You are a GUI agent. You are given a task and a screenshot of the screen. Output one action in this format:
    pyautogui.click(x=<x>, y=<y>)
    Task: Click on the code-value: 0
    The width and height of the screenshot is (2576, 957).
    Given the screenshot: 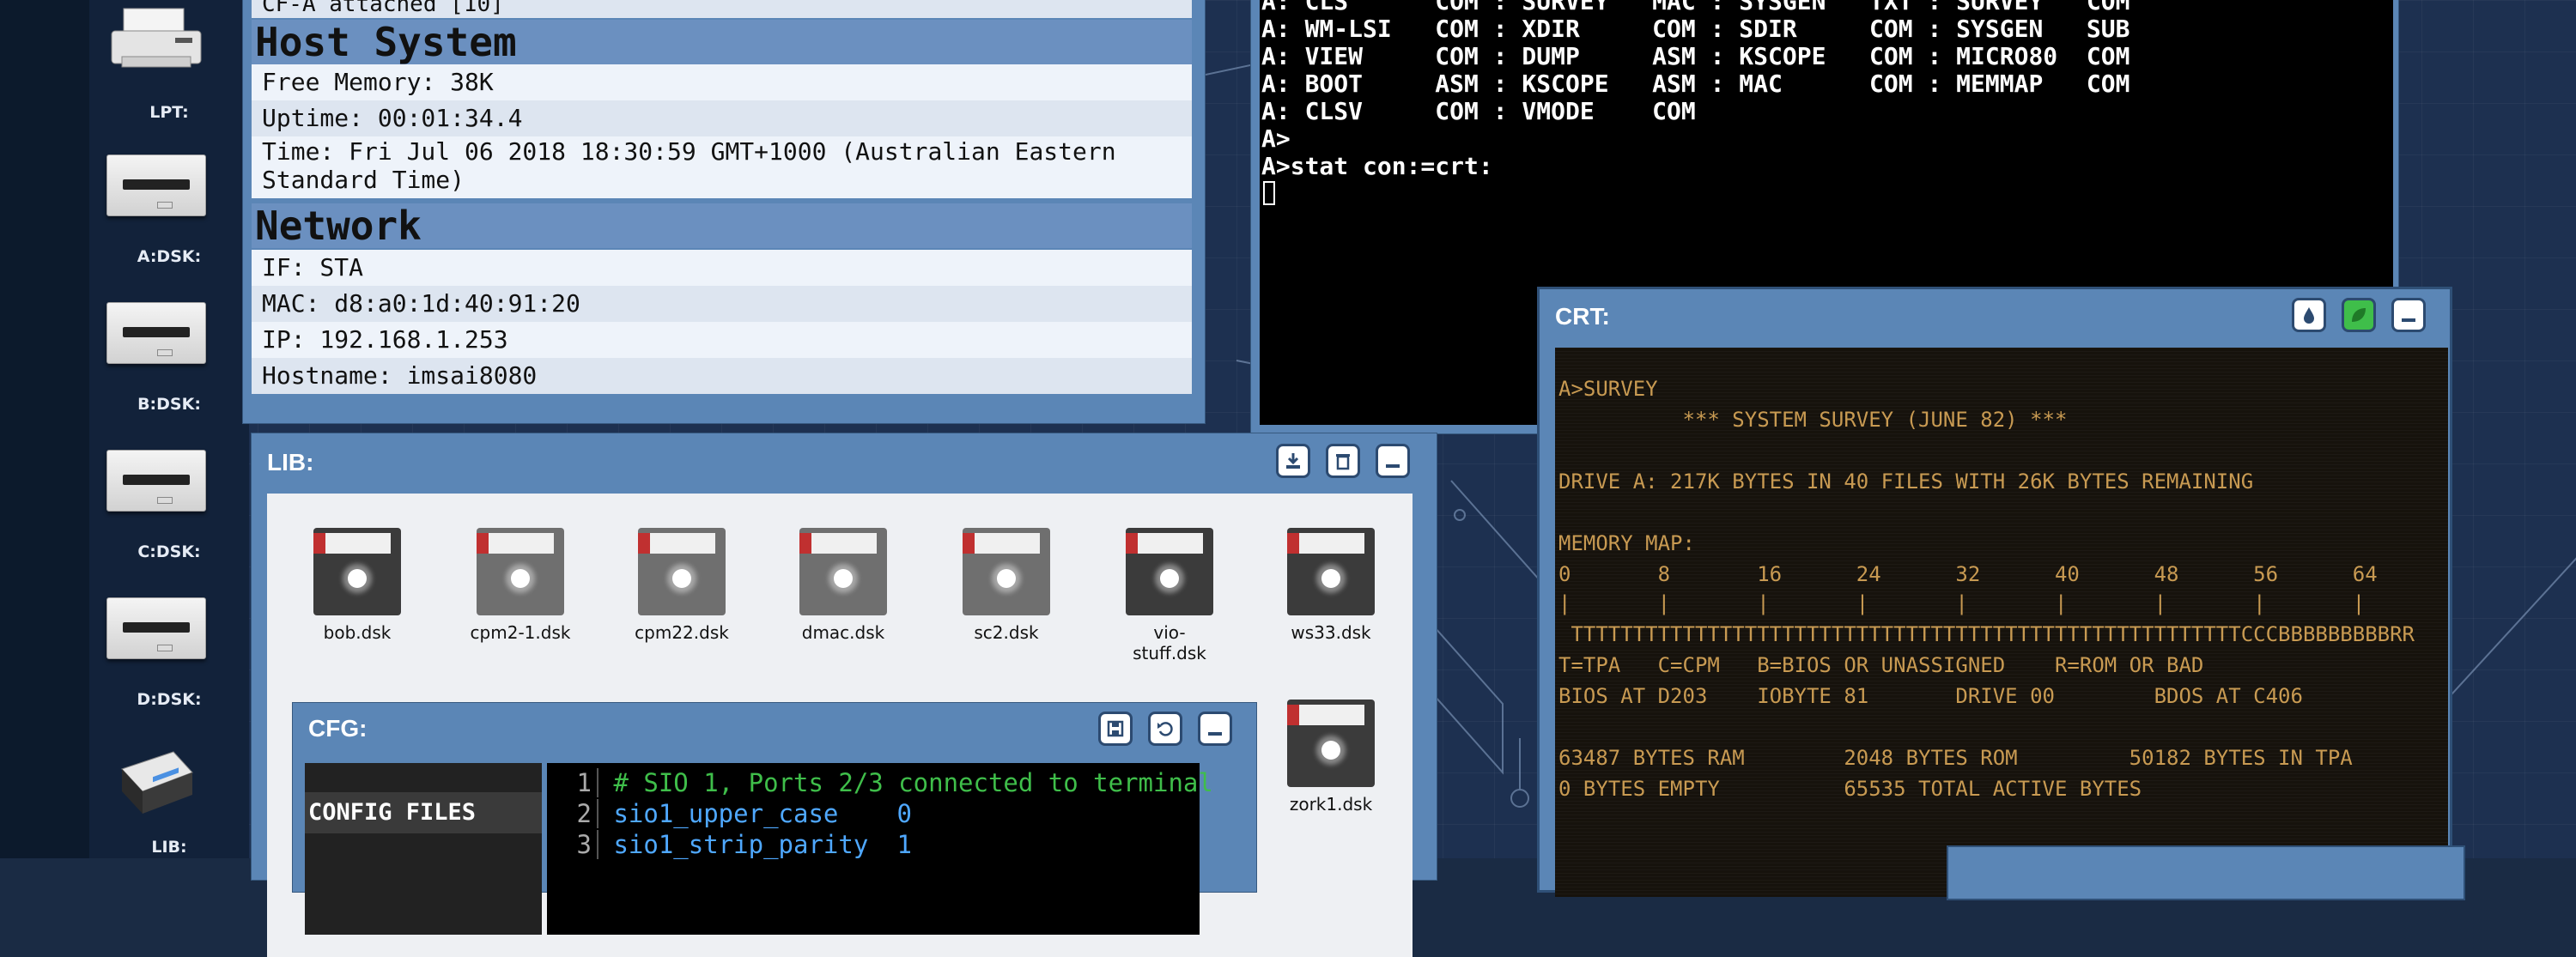 What is the action you would take?
    pyautogui.click(x=904, y=813)
    